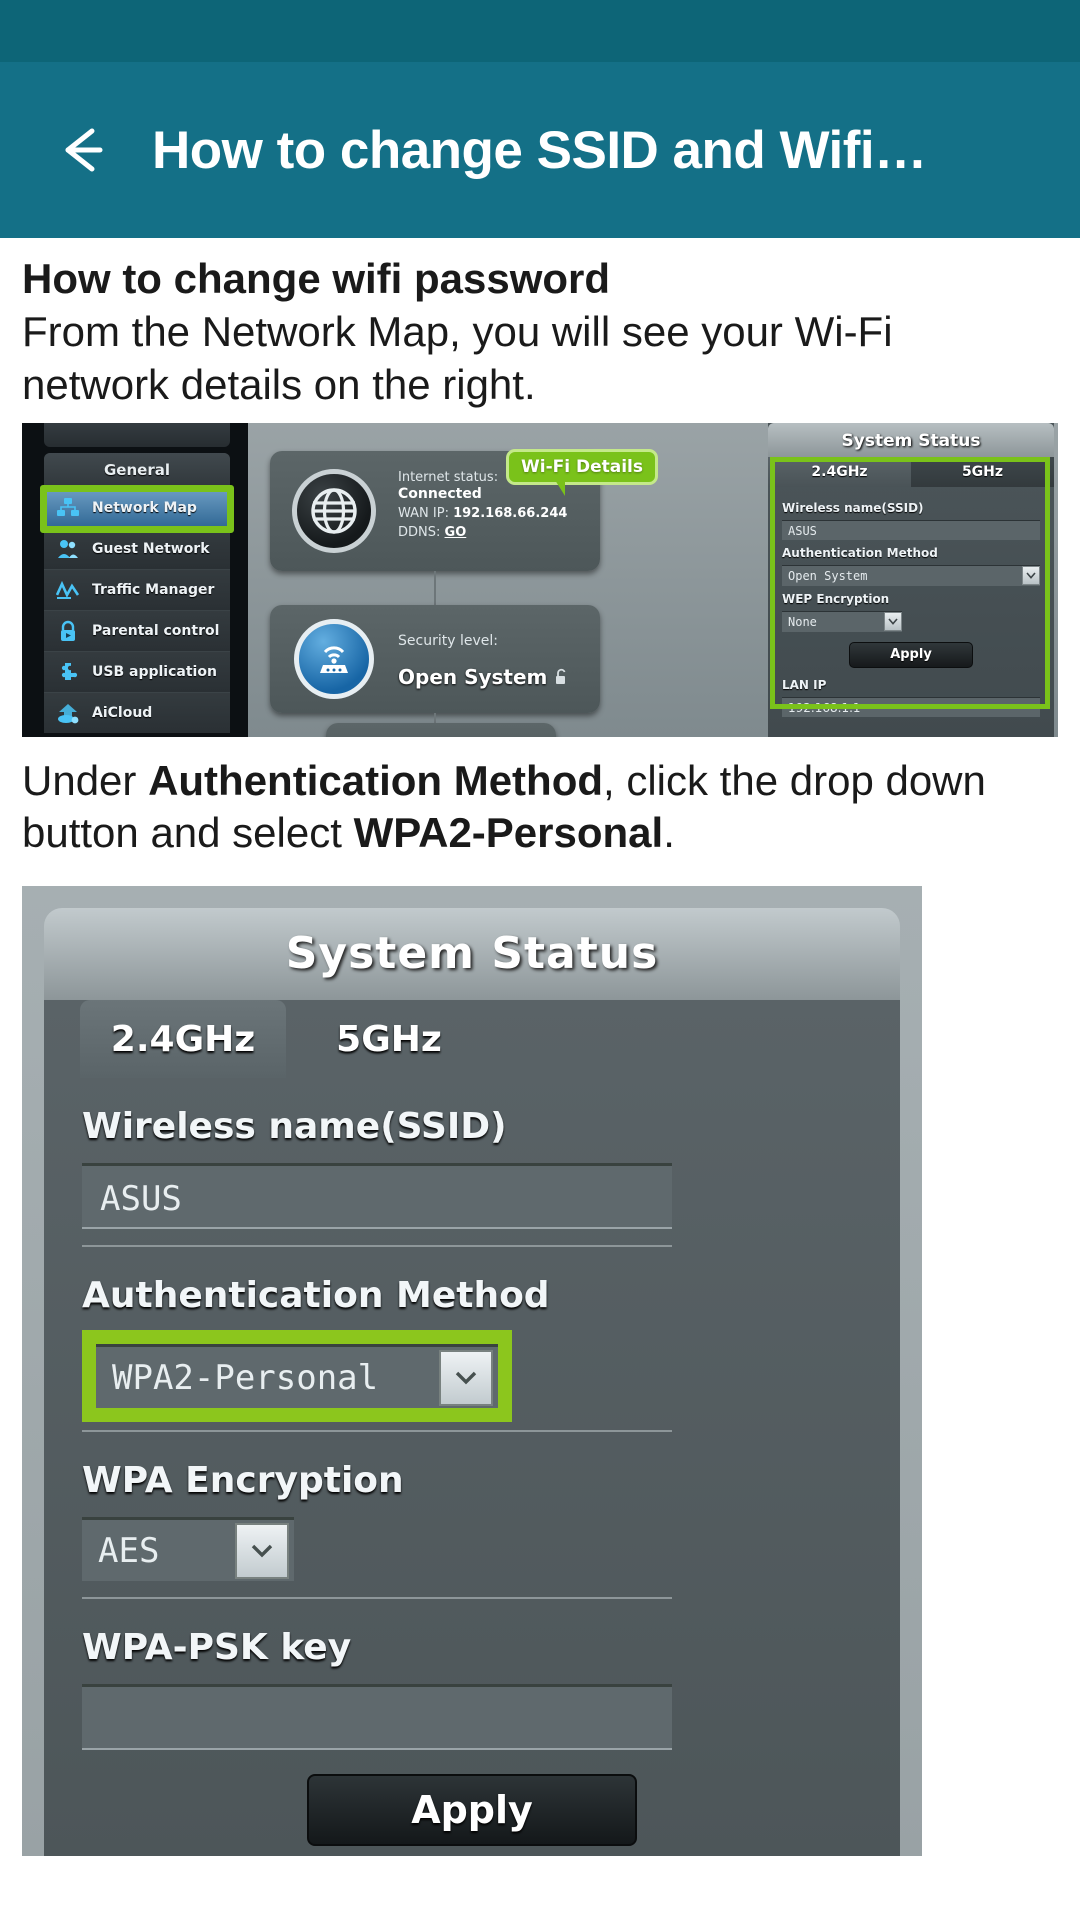 Image resolution: width=1080 pixels, height=1920 pixels. I want to click on sidebar-item-label: AiCloud, so click(122, 712).